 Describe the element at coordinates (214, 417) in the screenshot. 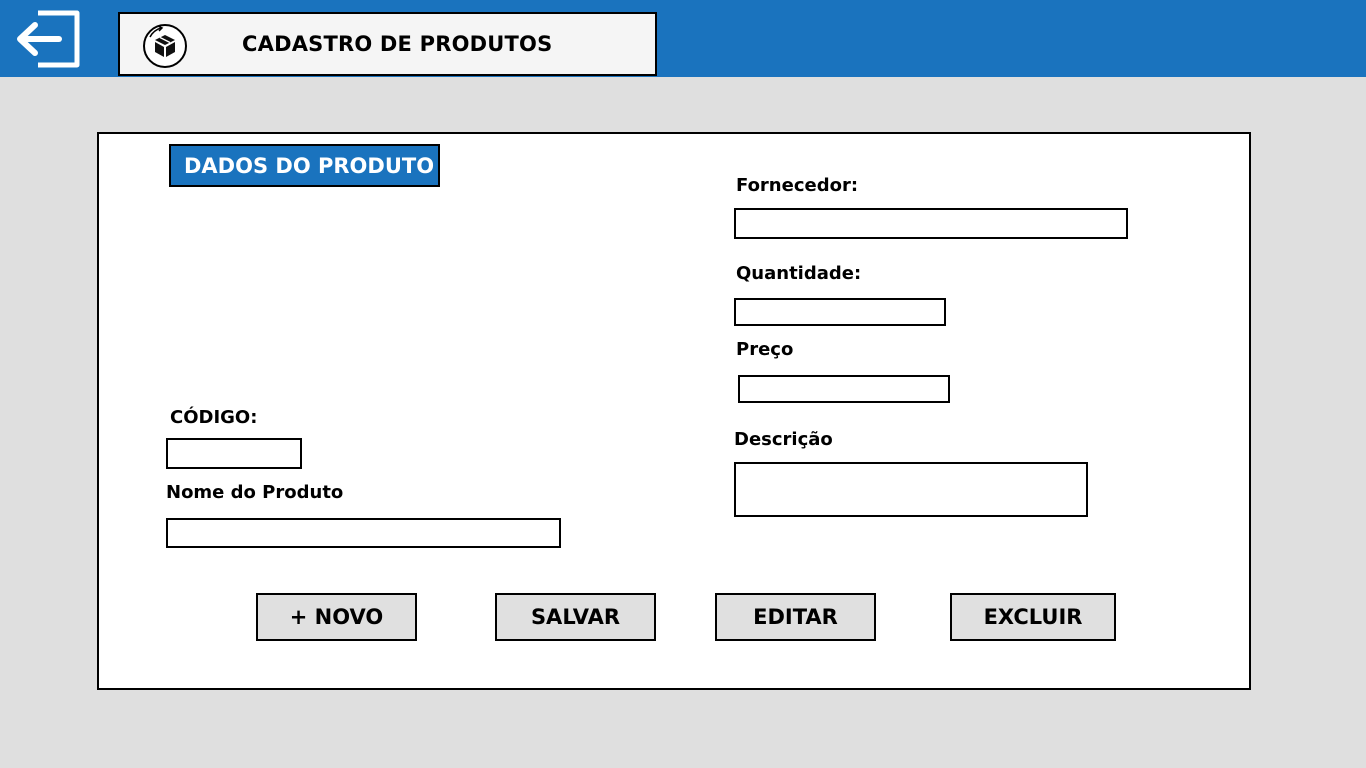

I see `codigo-label: CÓDIGO:` at that location.